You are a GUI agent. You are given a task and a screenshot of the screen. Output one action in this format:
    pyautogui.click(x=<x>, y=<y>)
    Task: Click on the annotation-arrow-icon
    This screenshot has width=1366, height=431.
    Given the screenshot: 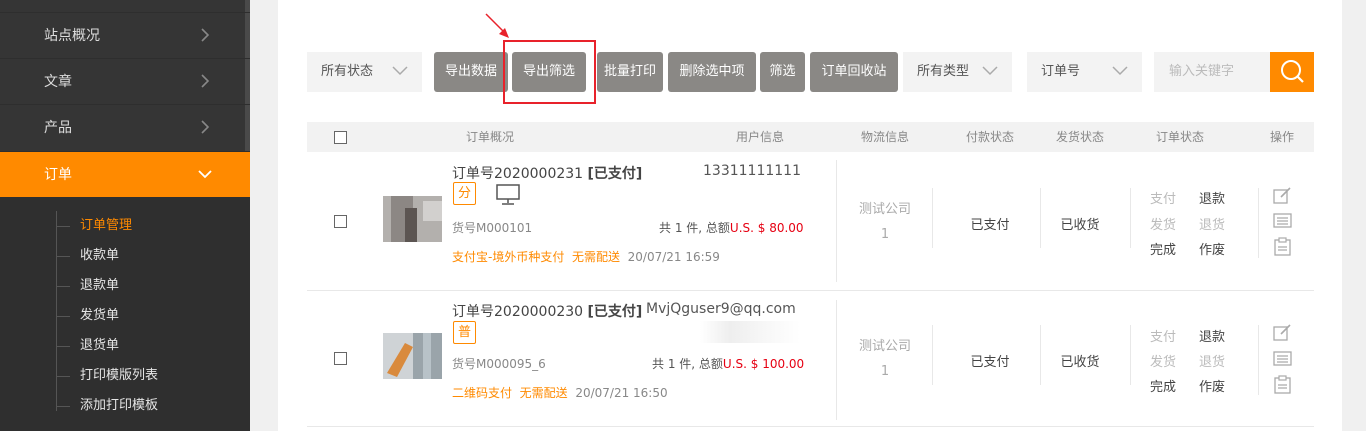 What is the action you would take?
    pyautogui.click(x=497, y=25)
    